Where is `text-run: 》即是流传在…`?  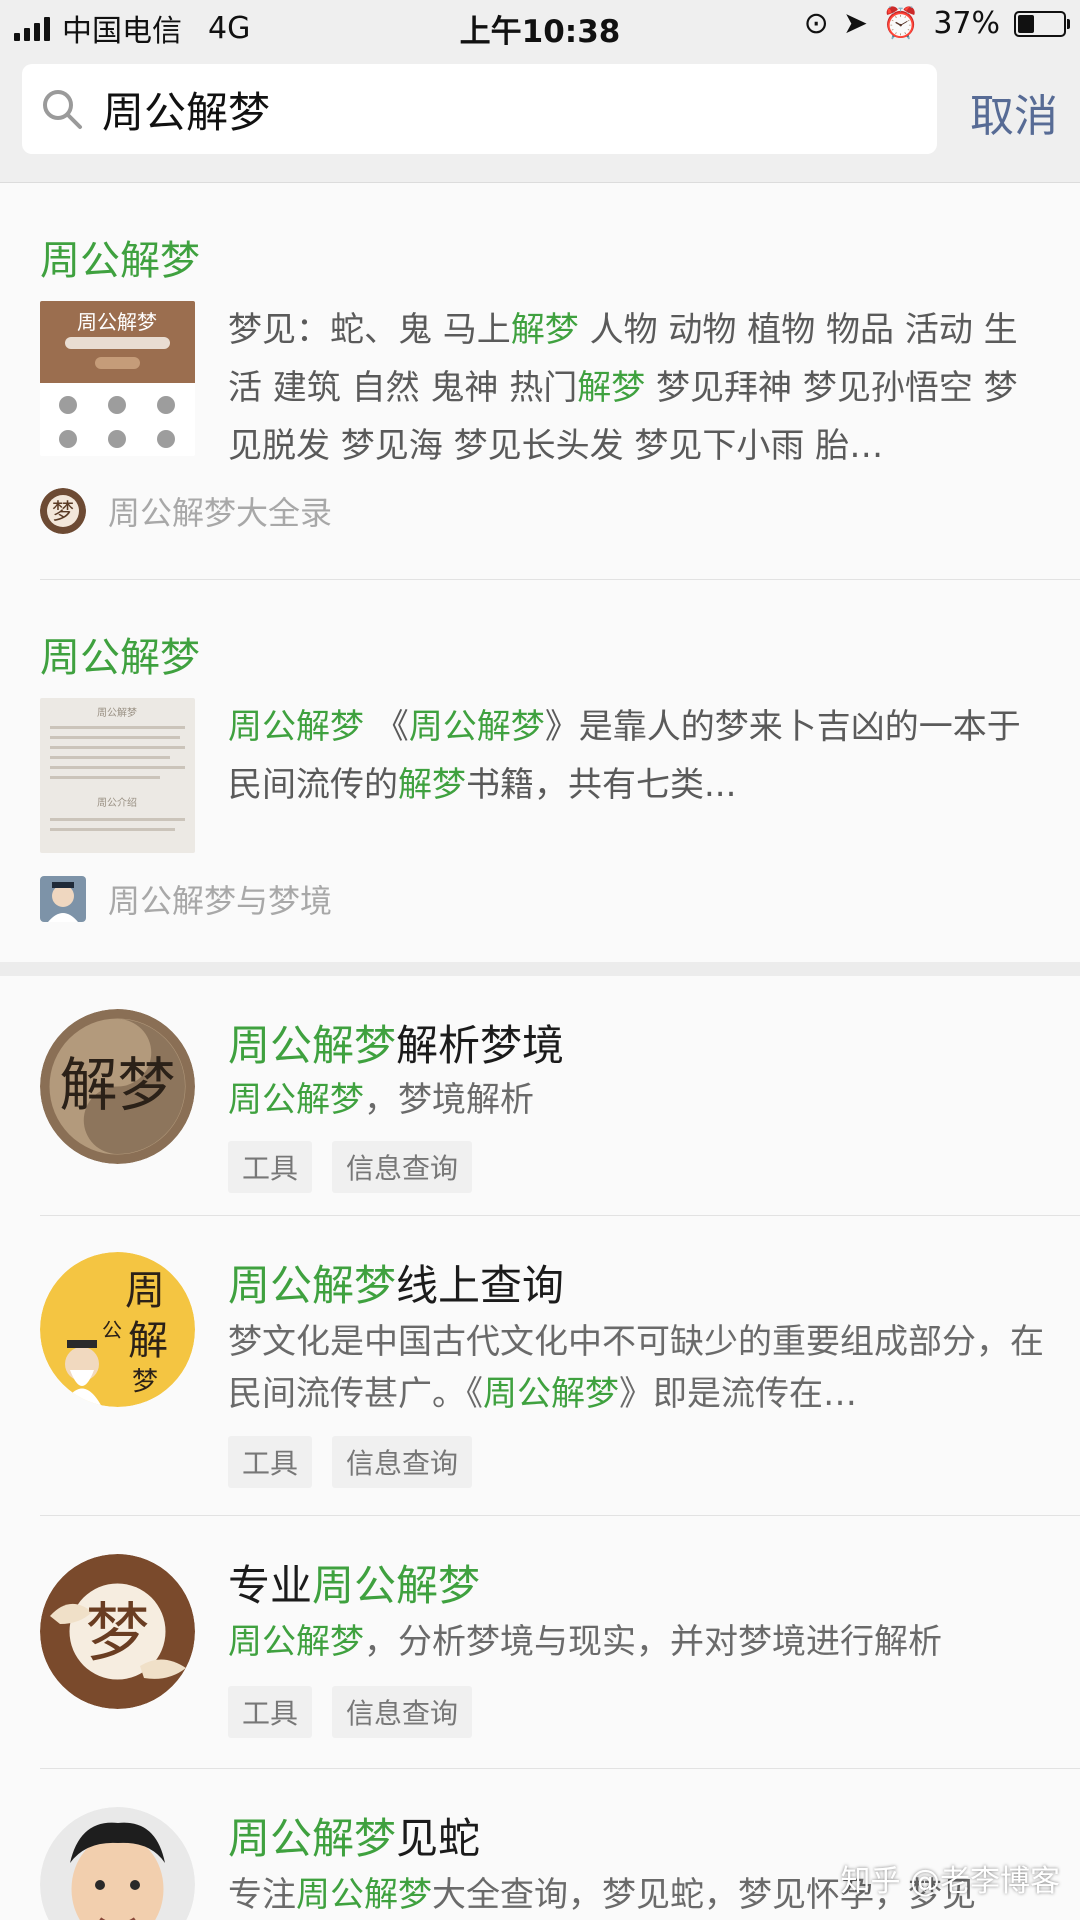 text-run: 》即是流传在… is located at coordinates (738, 1394).